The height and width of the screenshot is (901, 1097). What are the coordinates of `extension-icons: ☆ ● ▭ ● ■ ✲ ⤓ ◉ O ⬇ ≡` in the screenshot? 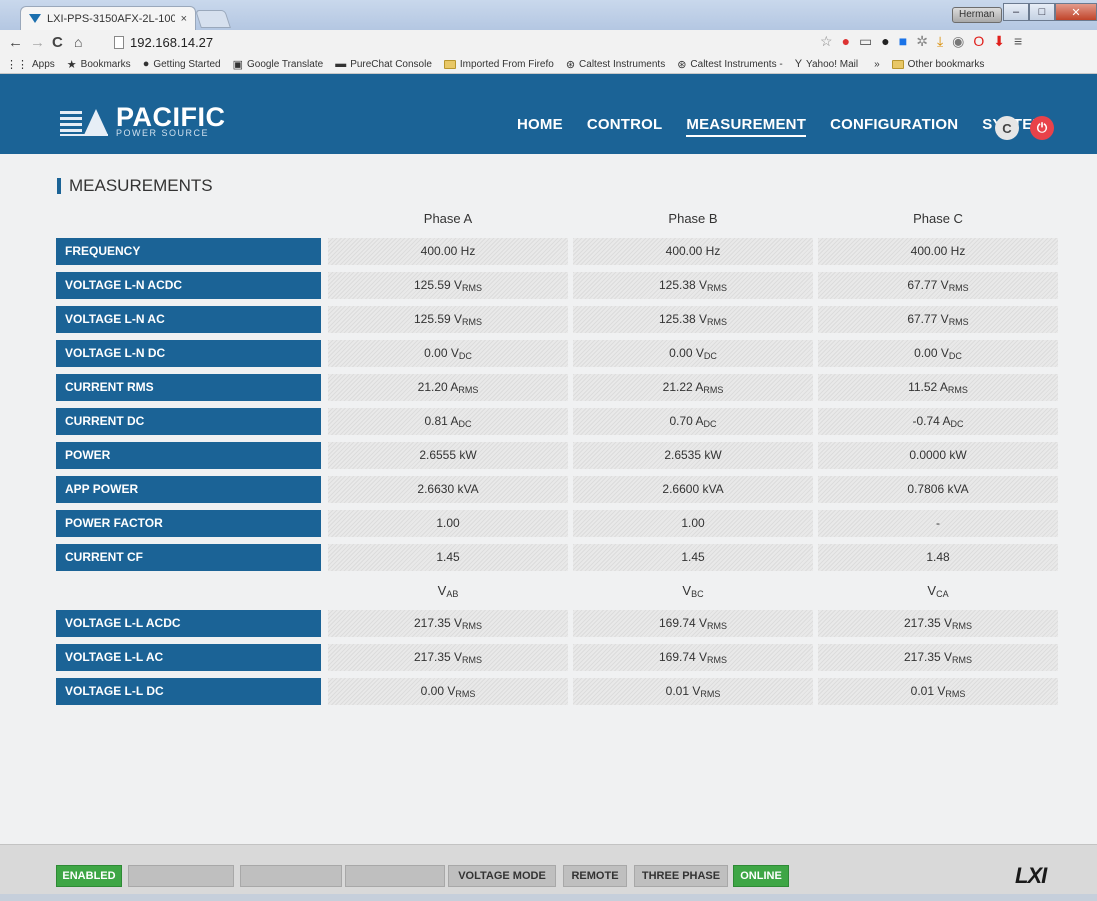 It's located at (921, 41).